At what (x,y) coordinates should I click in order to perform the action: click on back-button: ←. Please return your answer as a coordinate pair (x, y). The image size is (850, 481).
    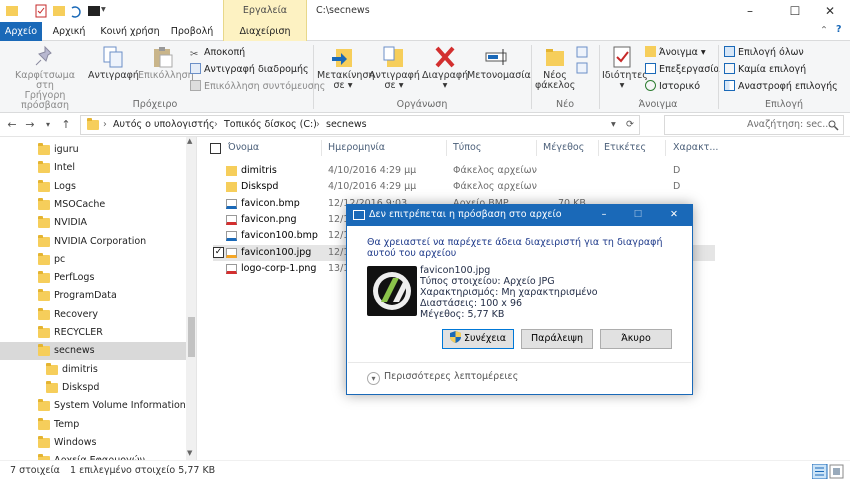
    Looking at the image, I should click on (12, 125).